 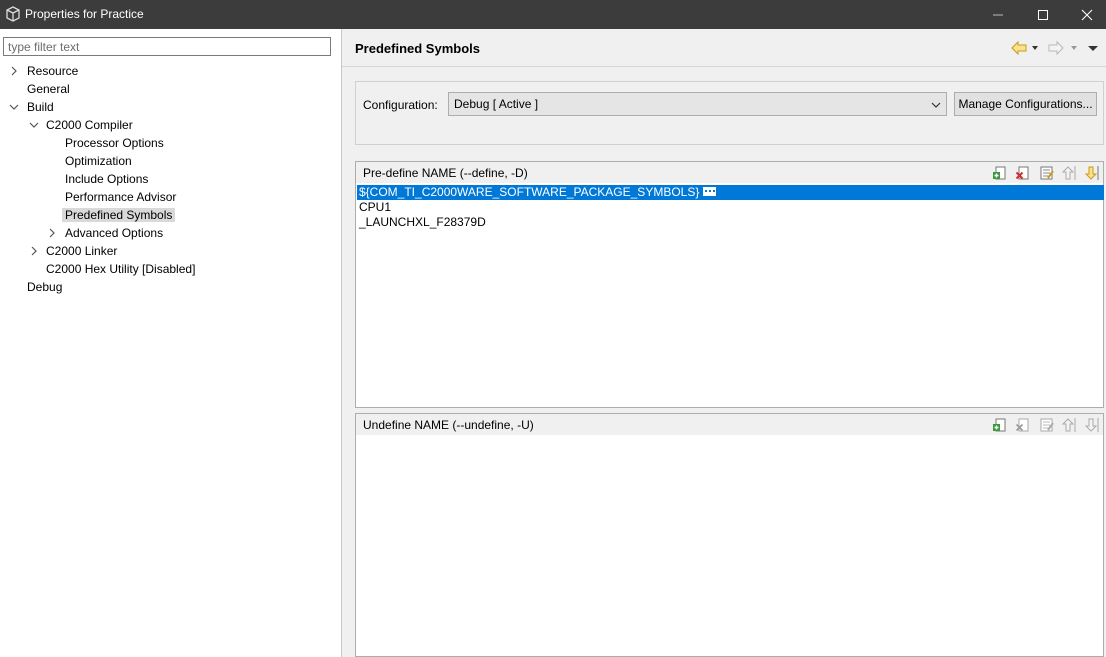 What do you see at coordinates (375, 207) in the screenshot?
I see `predefine-item-label: CPU1` at bounding box center [375, 207].